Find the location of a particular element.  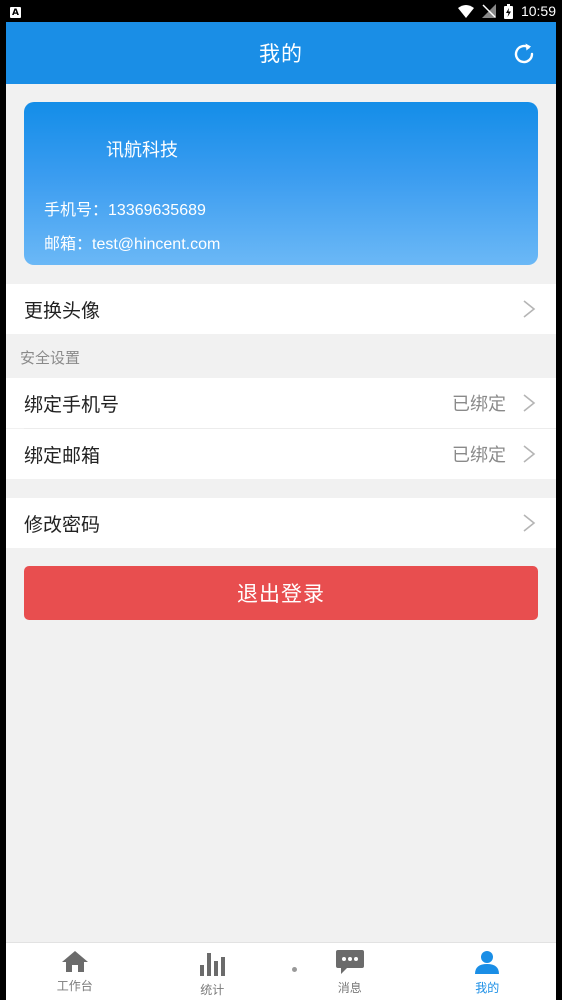

tab-messages: 消息 is located at coordinates (350, 971).